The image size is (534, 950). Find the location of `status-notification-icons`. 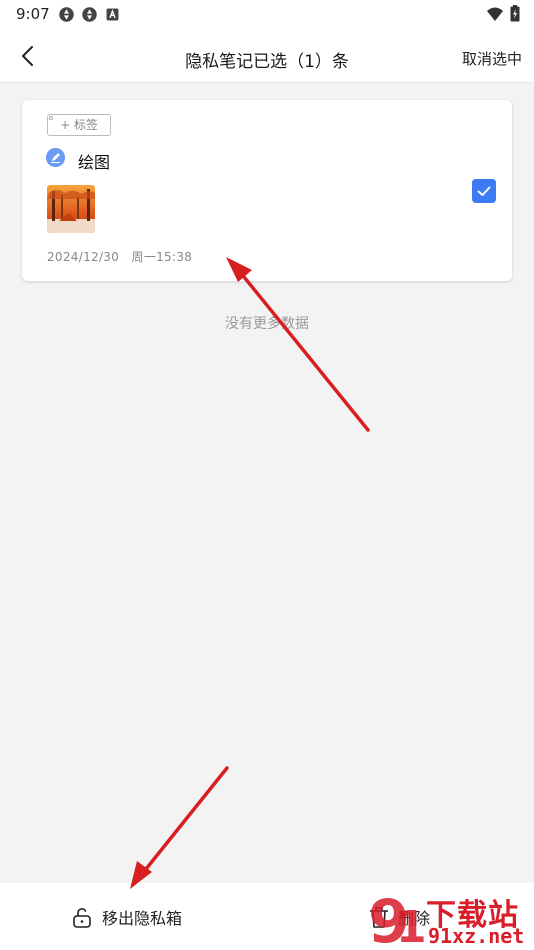

status-notification-icons is located at coordinates (89, 14).